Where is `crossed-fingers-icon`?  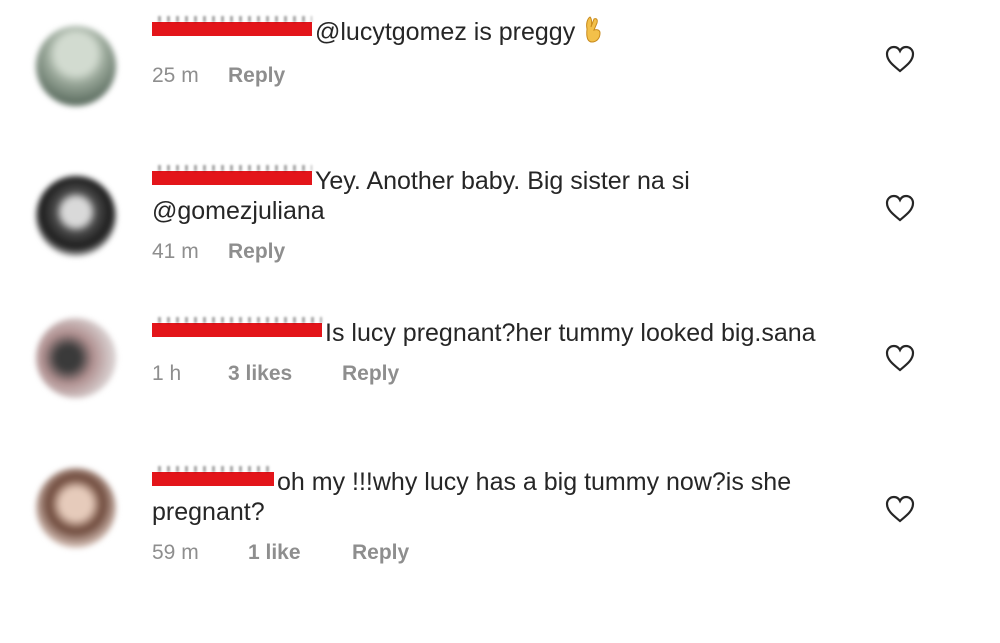
crossed-fingers-icon is located at coordinates (593, 32).